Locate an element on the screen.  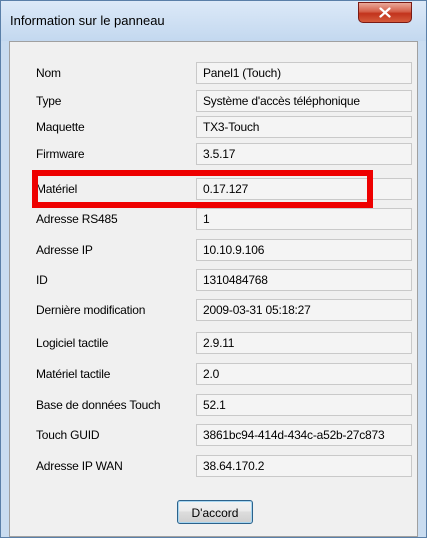
field-value: Panel1 (Touch) is located at coordinates (304, 73).